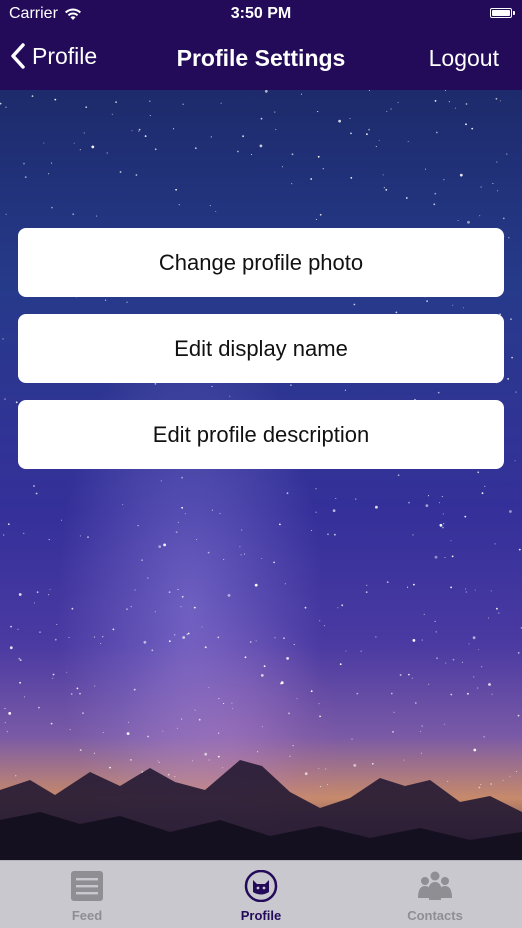 Image resolution: width=522 pixels, height=928 pixels. Describe the element at coordinates (261, 15) in the screenshot. I see `status-bar: Carrier 3:50 PM` at that location.